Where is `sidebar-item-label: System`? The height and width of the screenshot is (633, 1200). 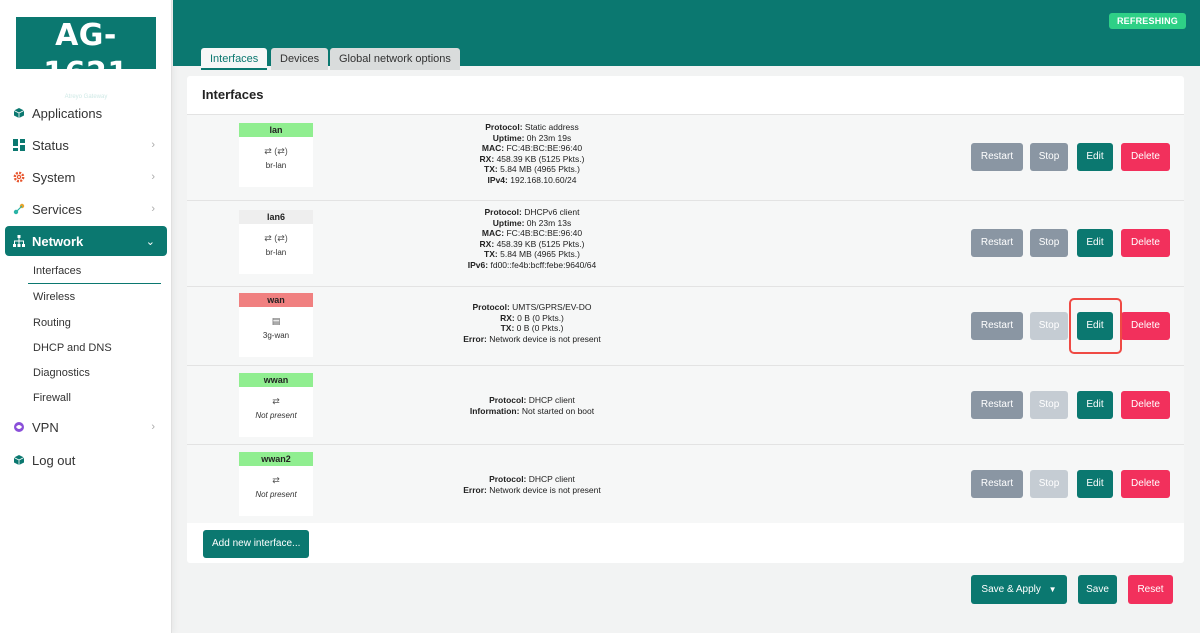 sidebar-item-label: System is located at coordinates (54, 177).